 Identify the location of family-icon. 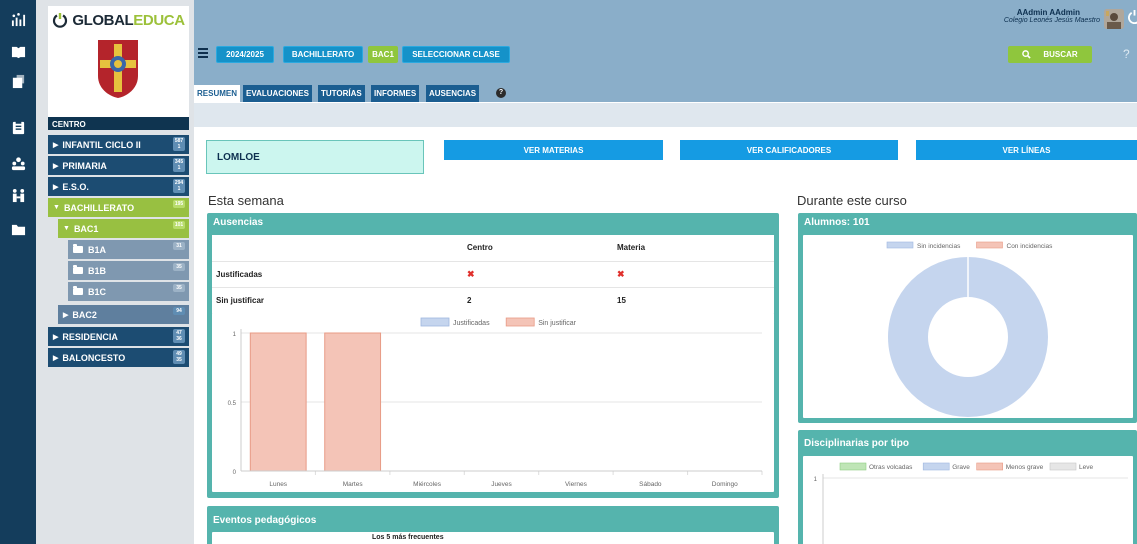
(18, 195).